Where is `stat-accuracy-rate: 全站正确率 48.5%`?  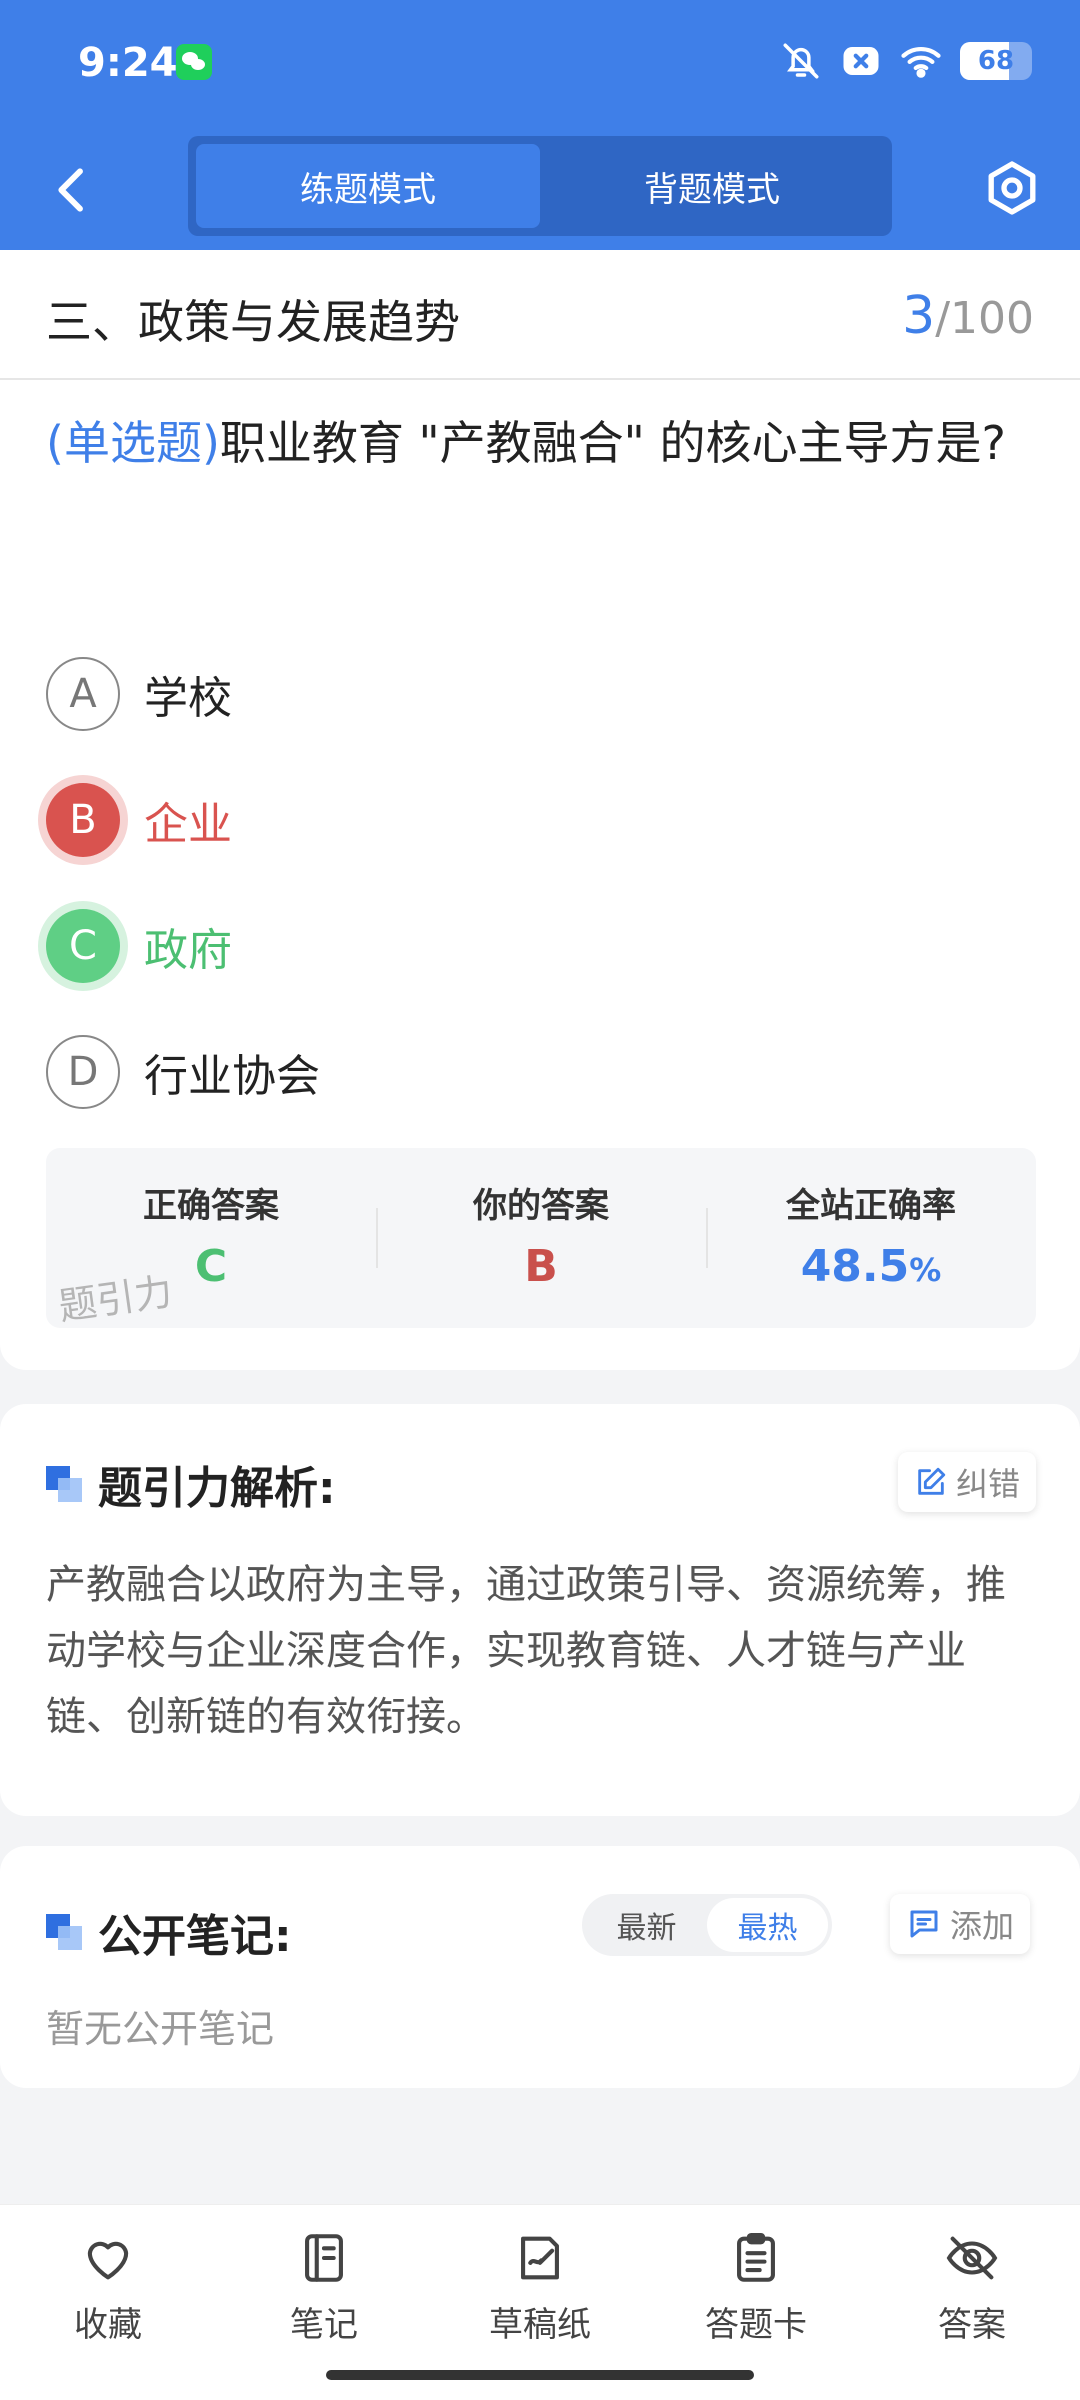
stat-accuracy-rate: 全站正确率 48.5% is located at coordinates (871, 1238).